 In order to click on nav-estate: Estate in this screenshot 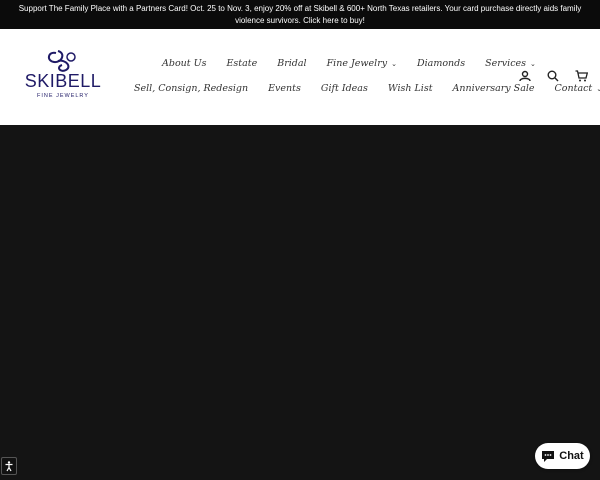, I will do `click(242, 63)`.